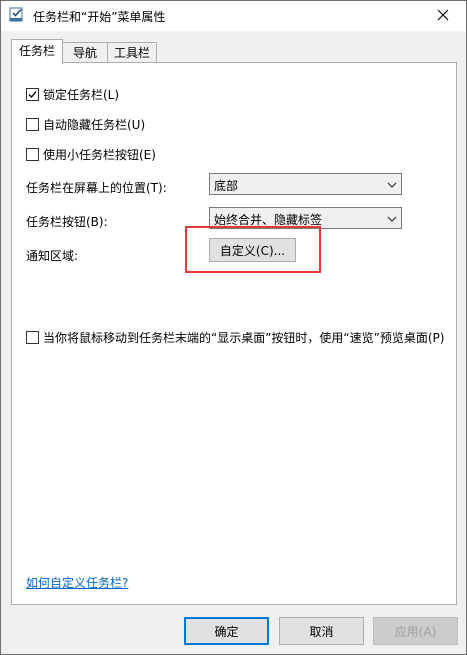  I want to click on tab-taskbar: 任务栏, so click(37, 51).